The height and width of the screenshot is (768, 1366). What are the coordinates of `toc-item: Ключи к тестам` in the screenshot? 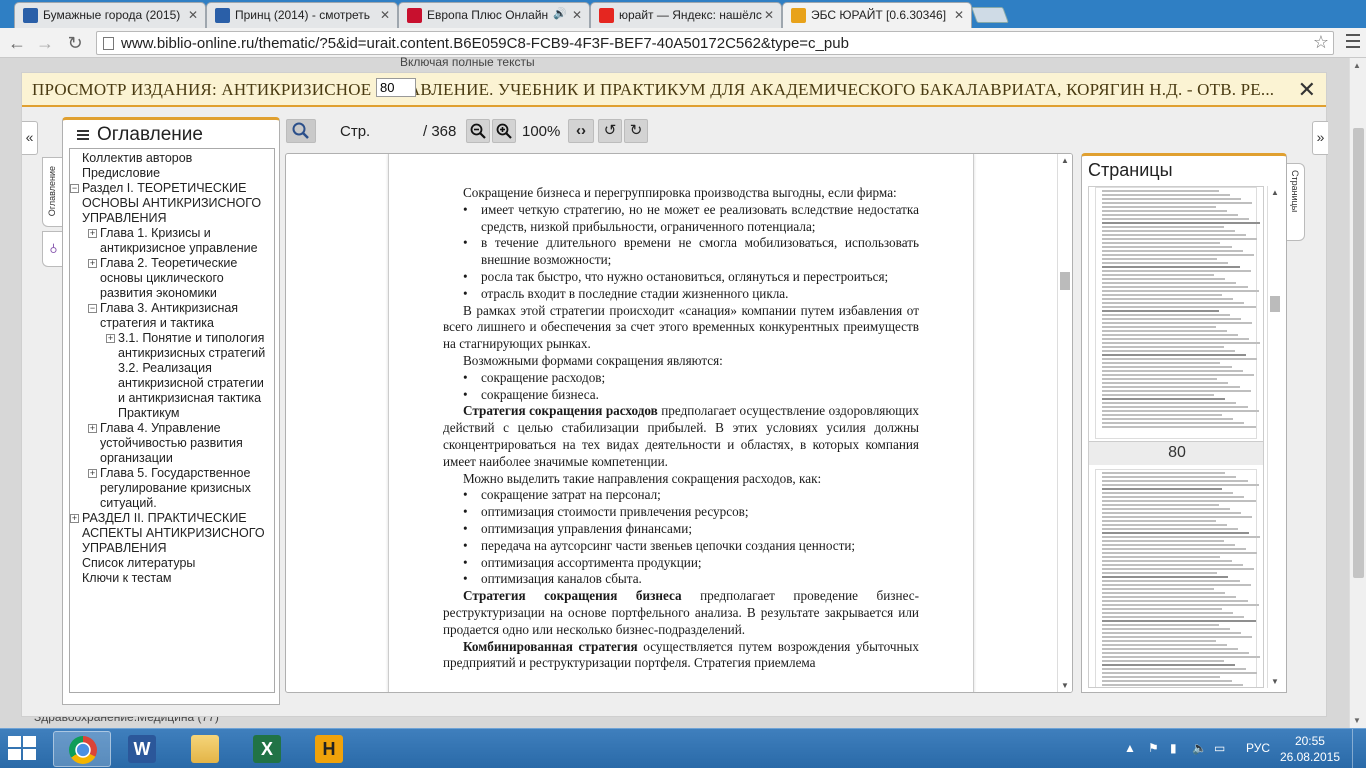 It's located at (172, 578).